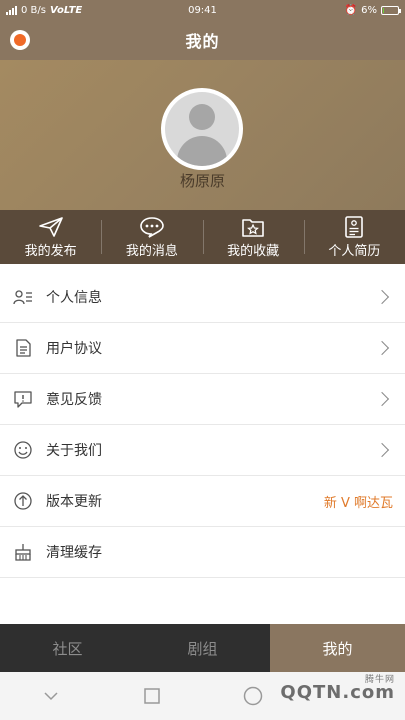 This screenshot has height=720, width=405. Describe the element at coordinates (23, 501) in the screenshot. I see `upgrade-icon` at that location.